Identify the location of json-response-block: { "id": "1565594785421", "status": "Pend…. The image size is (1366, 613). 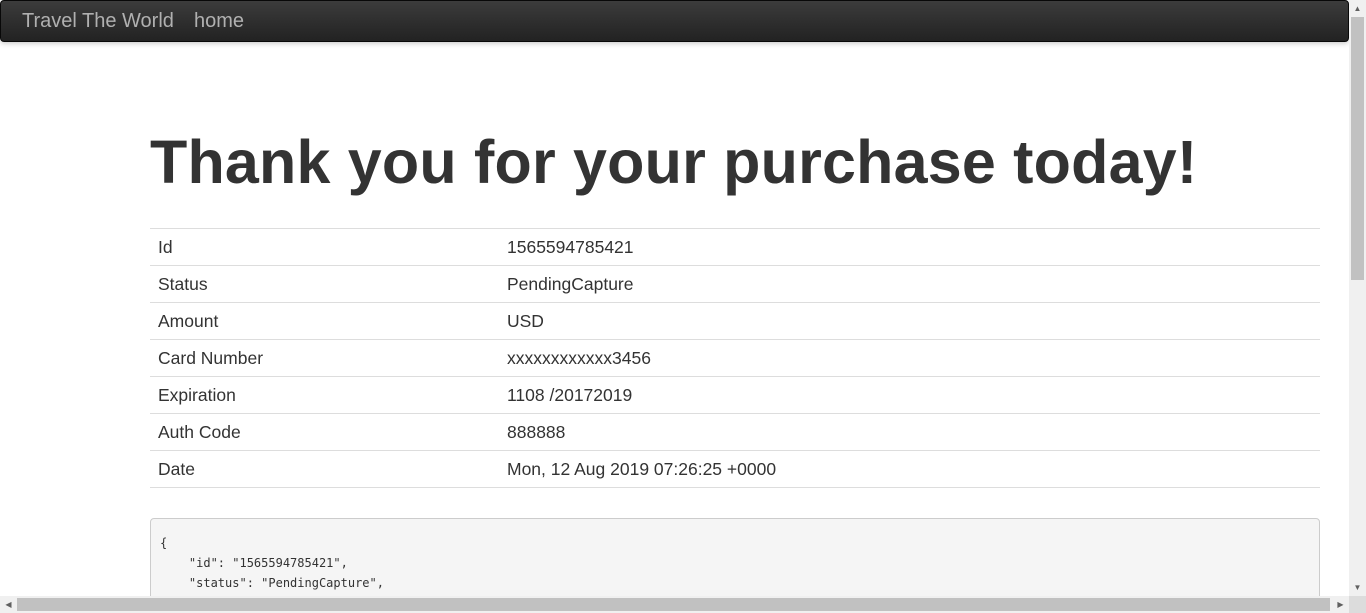
(735, 557).